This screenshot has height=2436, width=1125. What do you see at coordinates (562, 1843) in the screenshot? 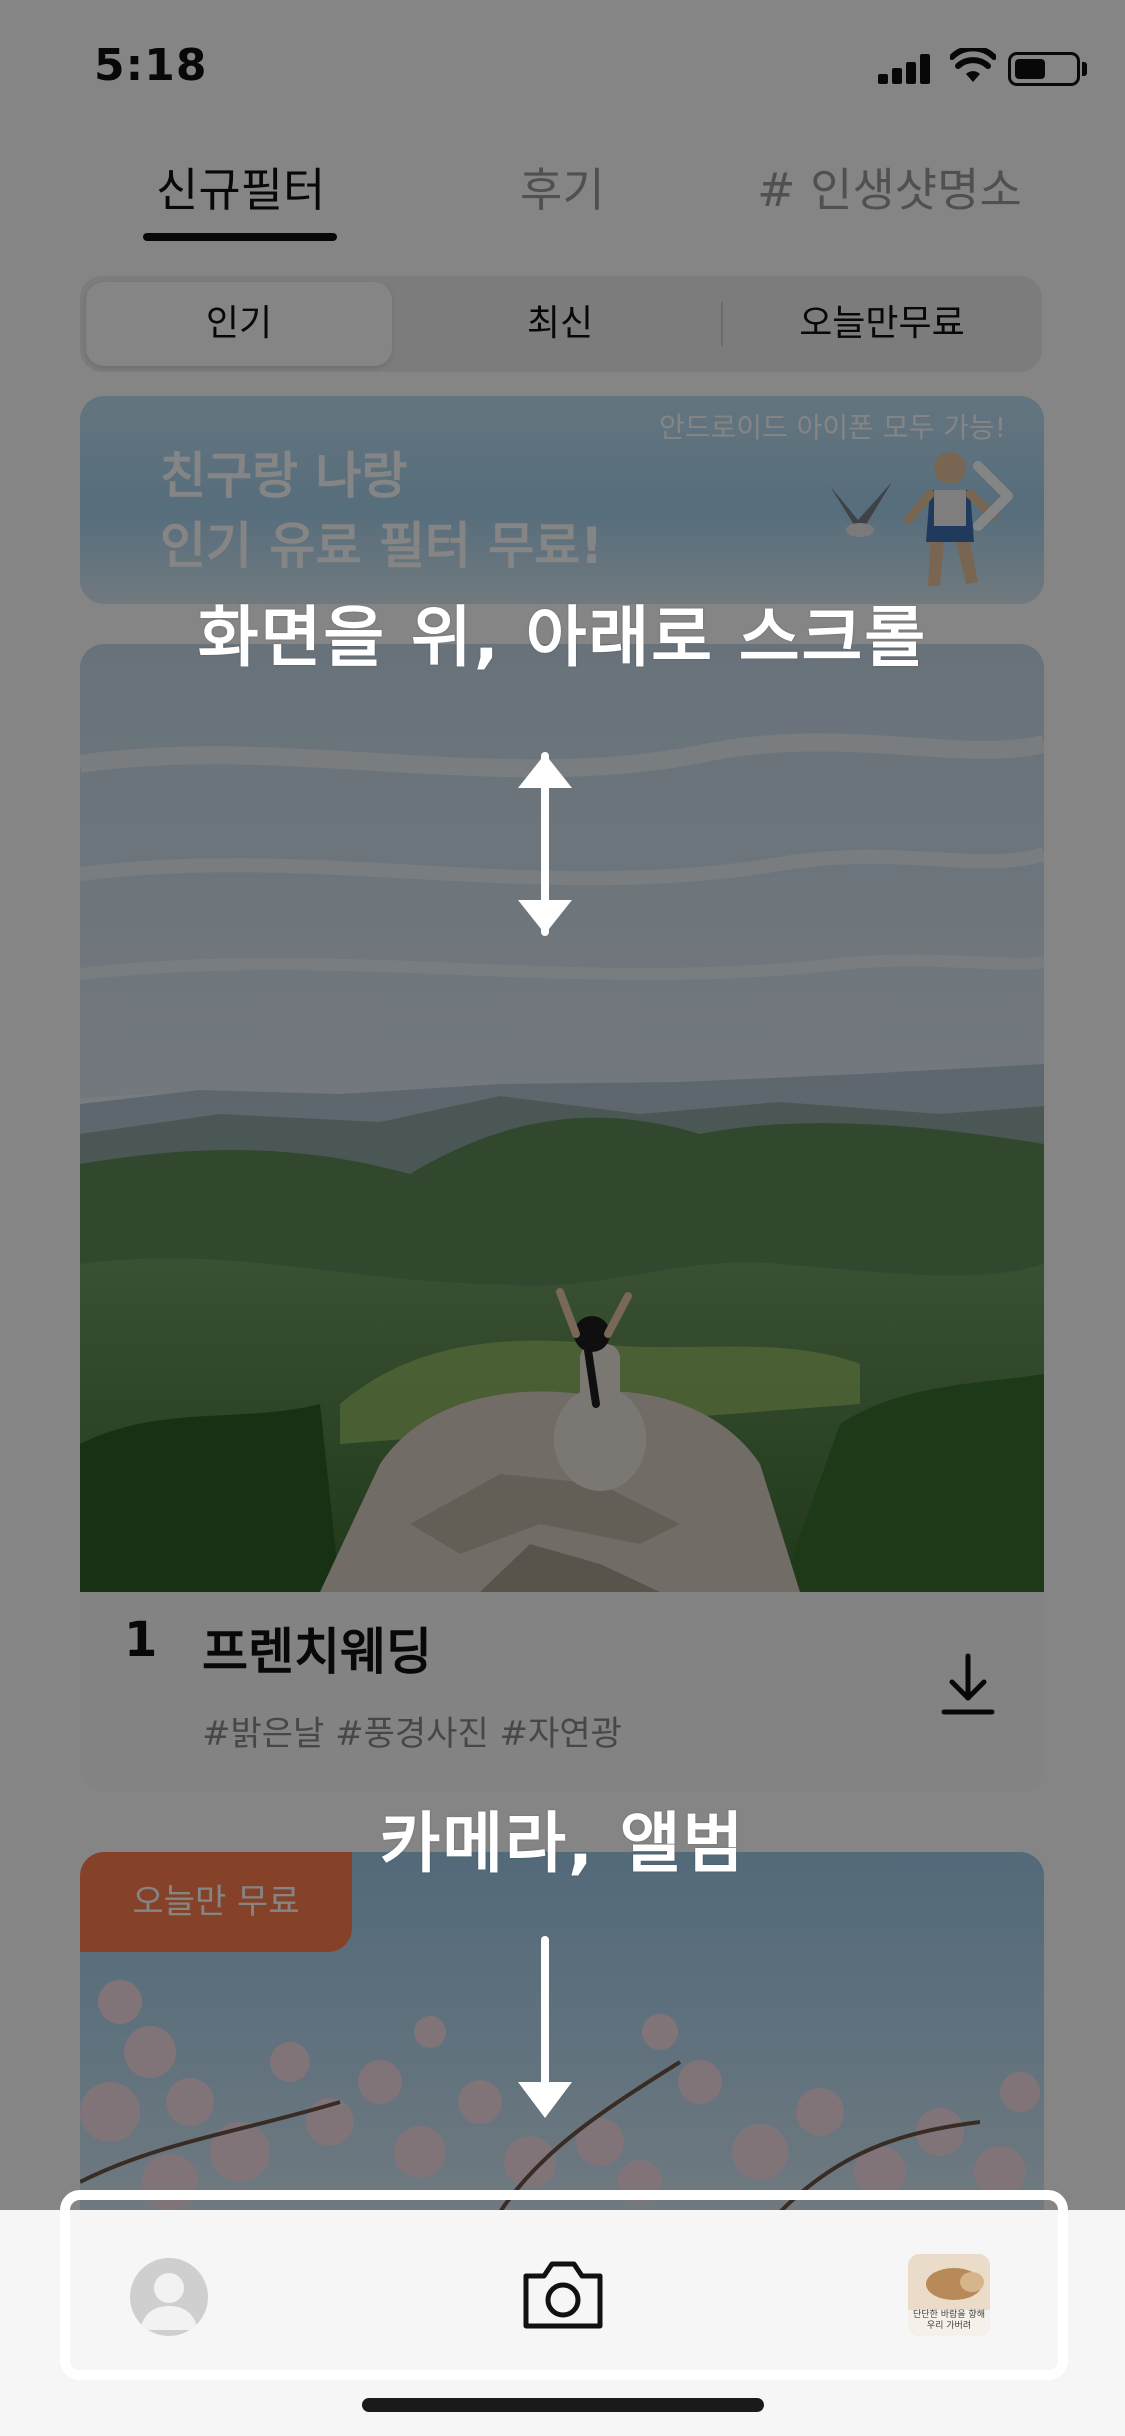
I see `camera-album-hint-text: 카메라, 앨범` at bounding box center [562, 1843].